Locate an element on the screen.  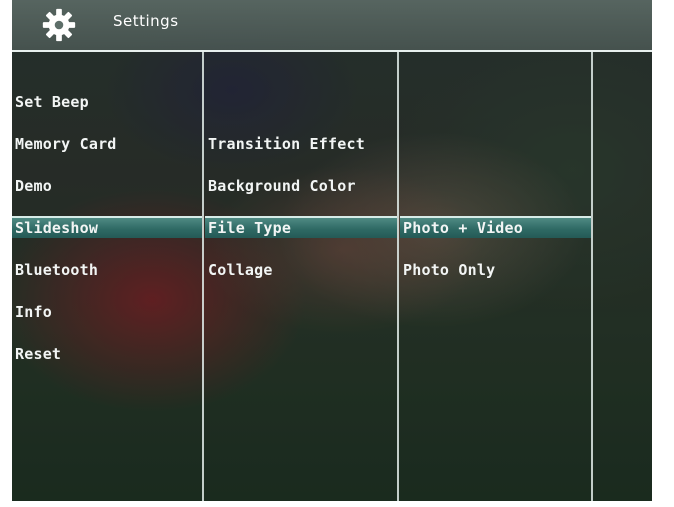
gear-icon is located at coordinates (59, 25).